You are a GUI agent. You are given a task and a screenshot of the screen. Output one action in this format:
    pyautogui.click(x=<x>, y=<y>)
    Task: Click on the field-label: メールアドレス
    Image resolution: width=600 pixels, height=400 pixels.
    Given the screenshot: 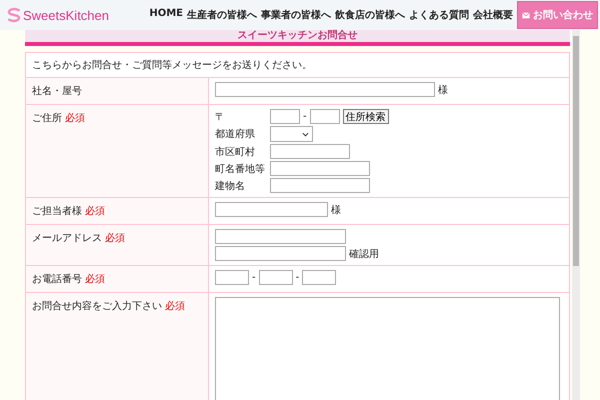 What is the action you would take?
    pyautogui.click(x=67, y=238)
    